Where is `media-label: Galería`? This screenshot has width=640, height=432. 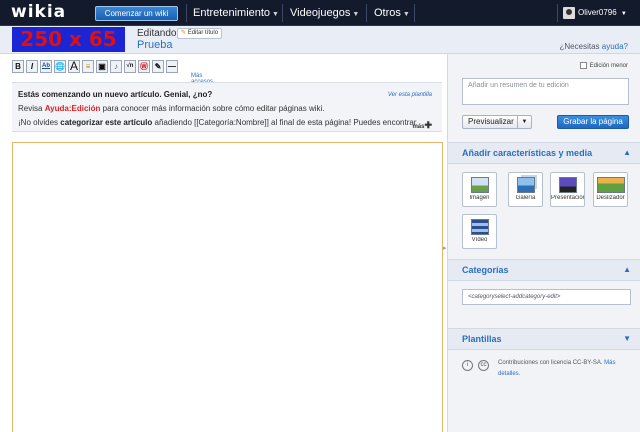 media-label: Galería is located at coordinates (525, 198).